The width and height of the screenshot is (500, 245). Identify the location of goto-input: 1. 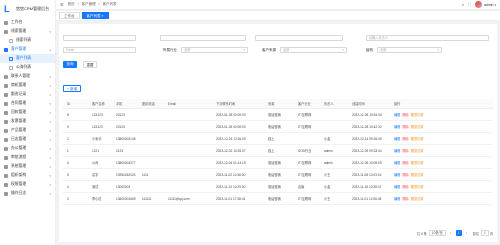
(485, 233).